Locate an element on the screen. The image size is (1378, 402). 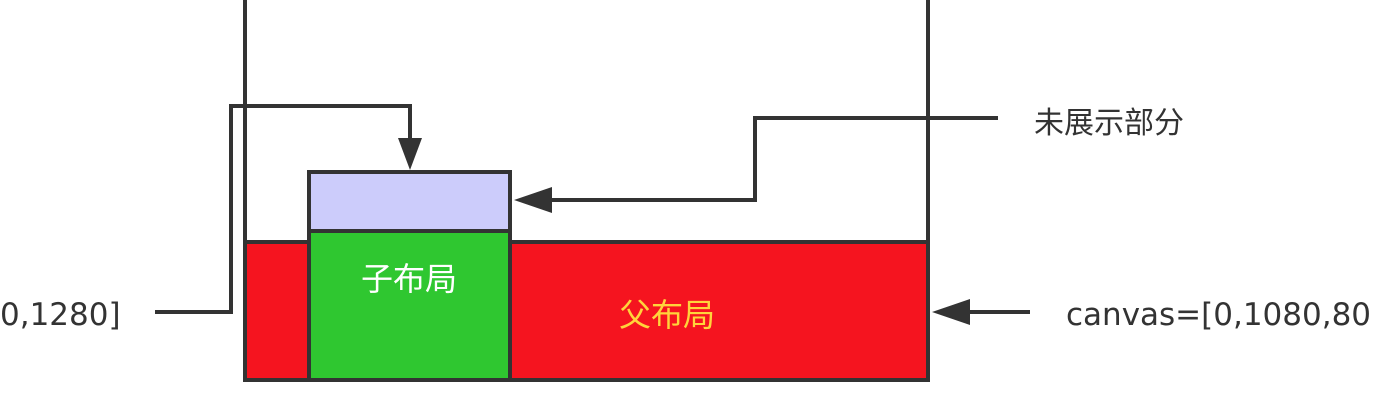
right-canvas-label: canvas=[0,1080,80 is located at coordinates (1218, 315).